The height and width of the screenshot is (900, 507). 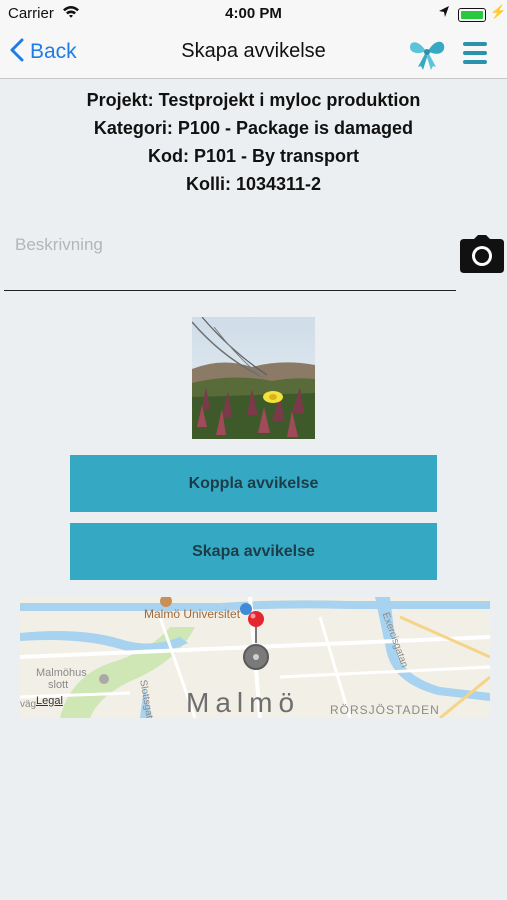 What do you see at coordinates (253, 483) in the screenshot?
I see `link-deviation-button: Koppla avvikelse` at bounding box center [253, 483].